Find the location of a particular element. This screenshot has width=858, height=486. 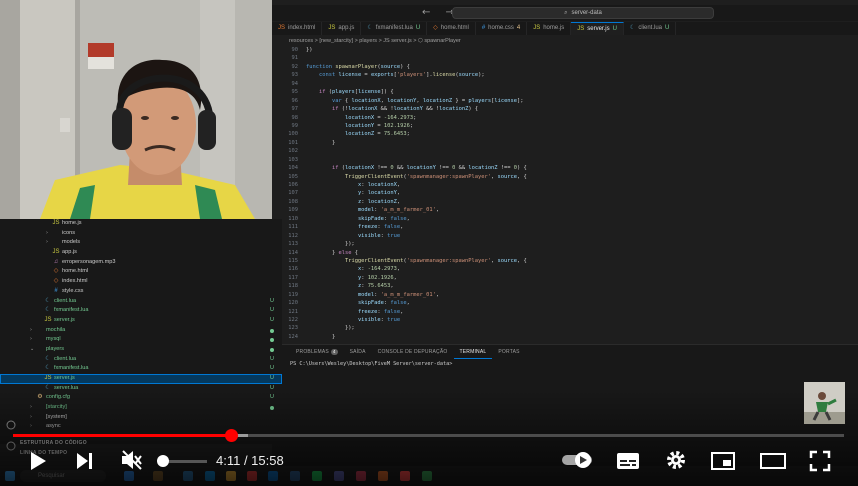

explorer-item: › mochila is located at coordinates (141, 331).